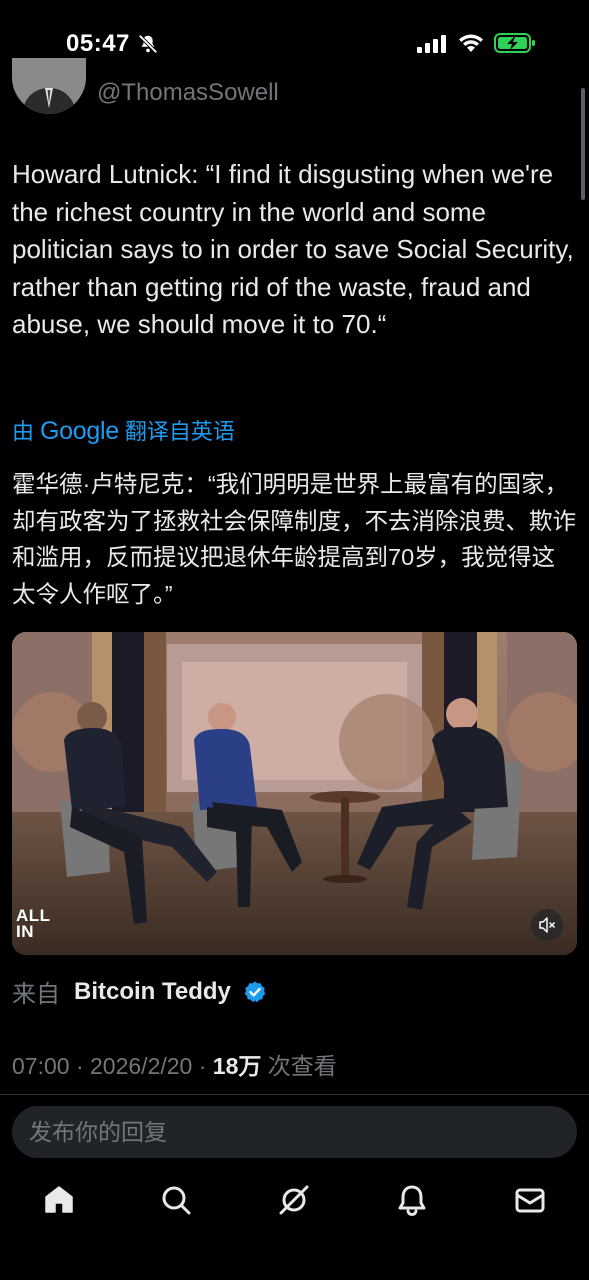  Describe the element at coordinates (179, 431) in the screenshot. I see `translation-suffix: 翻译自英语` at that location.